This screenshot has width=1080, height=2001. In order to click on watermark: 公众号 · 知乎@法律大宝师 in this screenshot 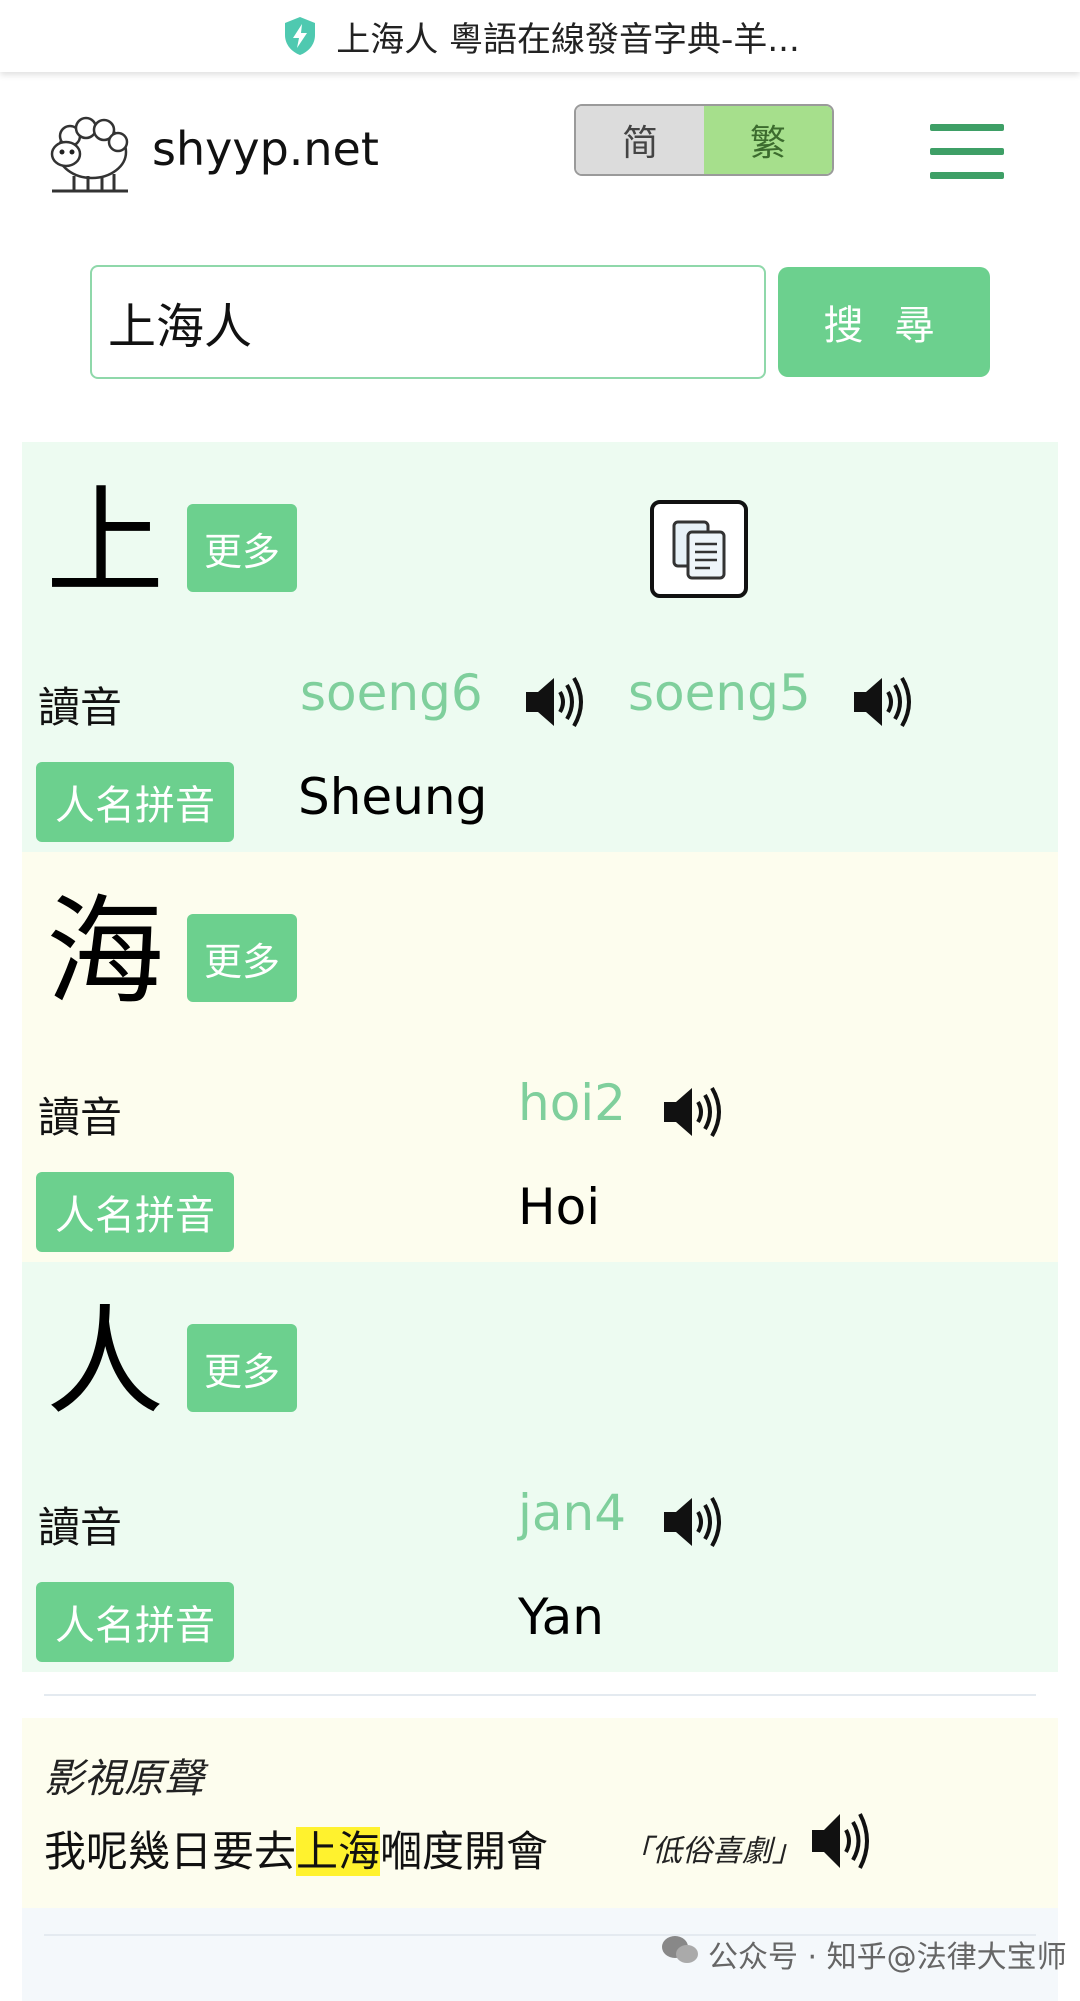, I will do `click(863, 1954)`.